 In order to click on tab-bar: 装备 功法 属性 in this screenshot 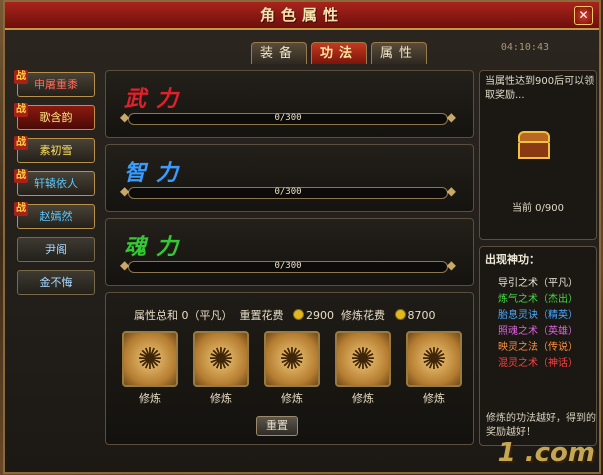, I will do `click(339, 53)`.